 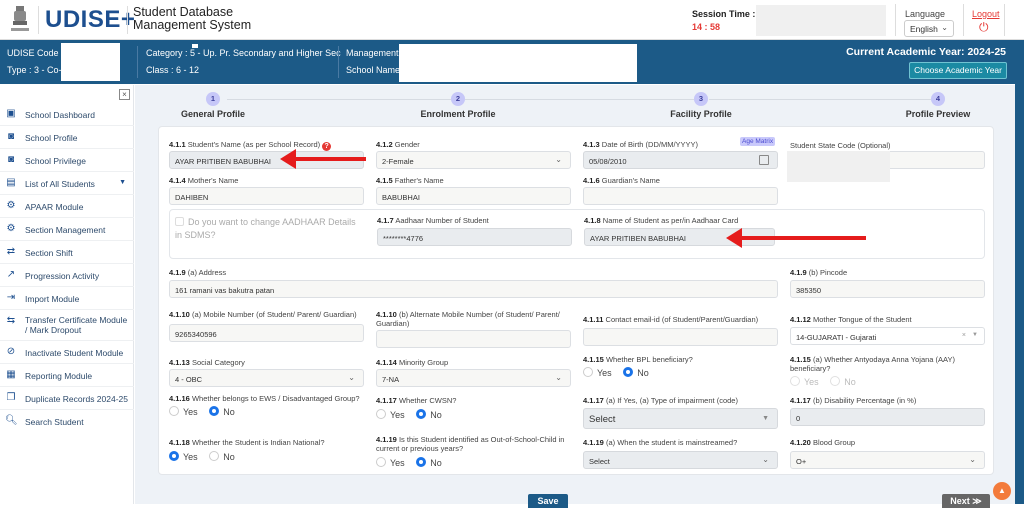 I want to click on sidebar-item-import-module: ⇥ Import Module, so click(x=67, y=298).